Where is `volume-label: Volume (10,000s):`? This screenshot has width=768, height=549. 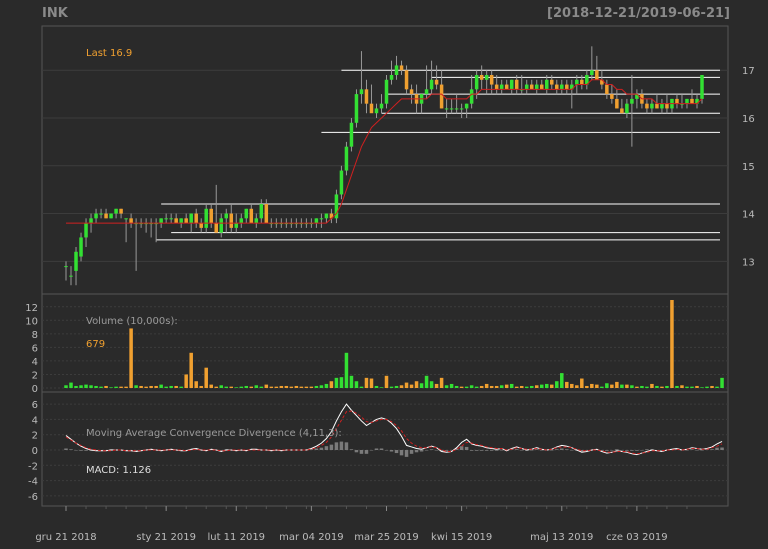 volume-label: Volume (10,000s): is located at coordinates (132, 321).